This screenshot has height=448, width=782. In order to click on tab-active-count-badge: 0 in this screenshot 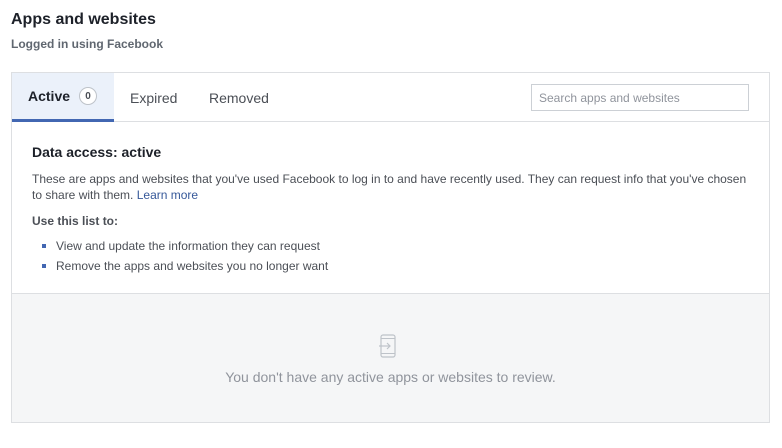, I will do `click(88, 96)`.